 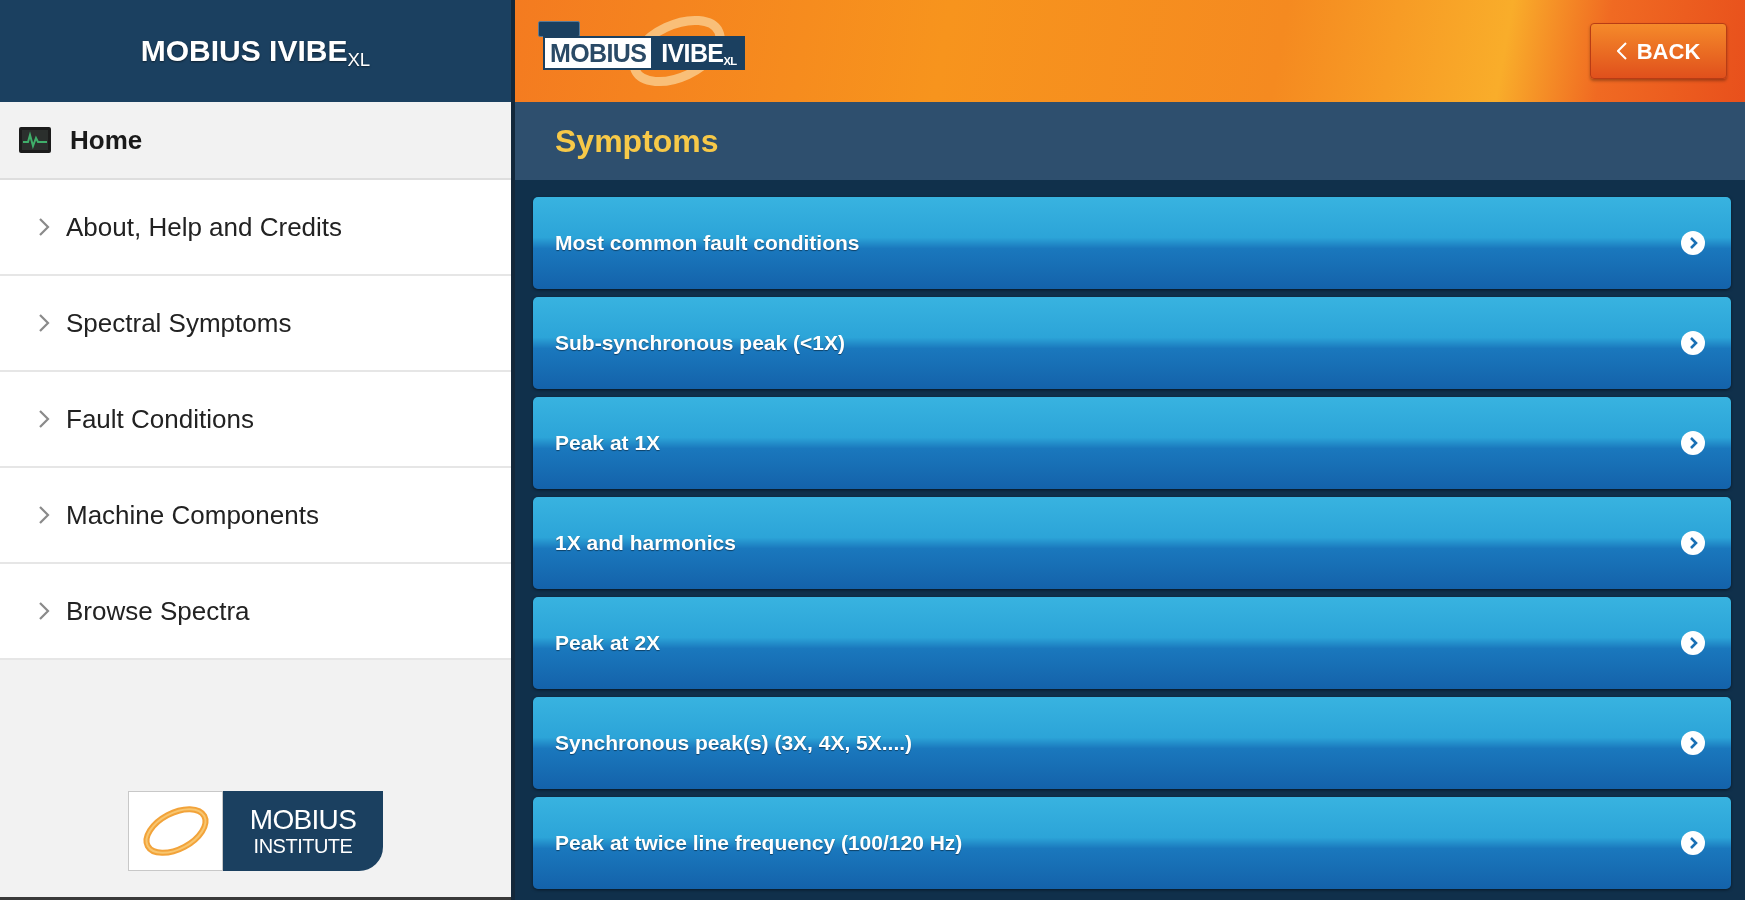 I want to click on symptom-list-item: Peak at 1X, so click(x=1132, y=443).